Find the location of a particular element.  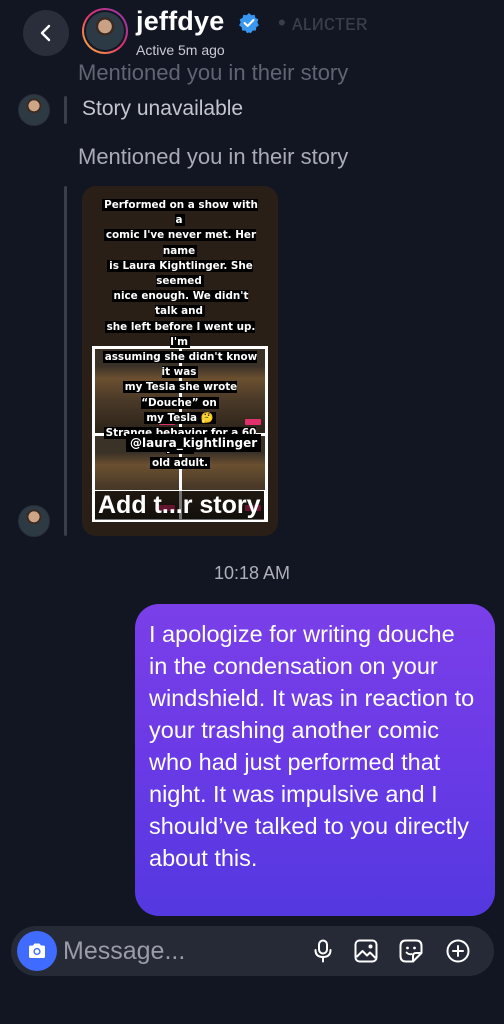

camera-button is located at coordinates (37, 951).